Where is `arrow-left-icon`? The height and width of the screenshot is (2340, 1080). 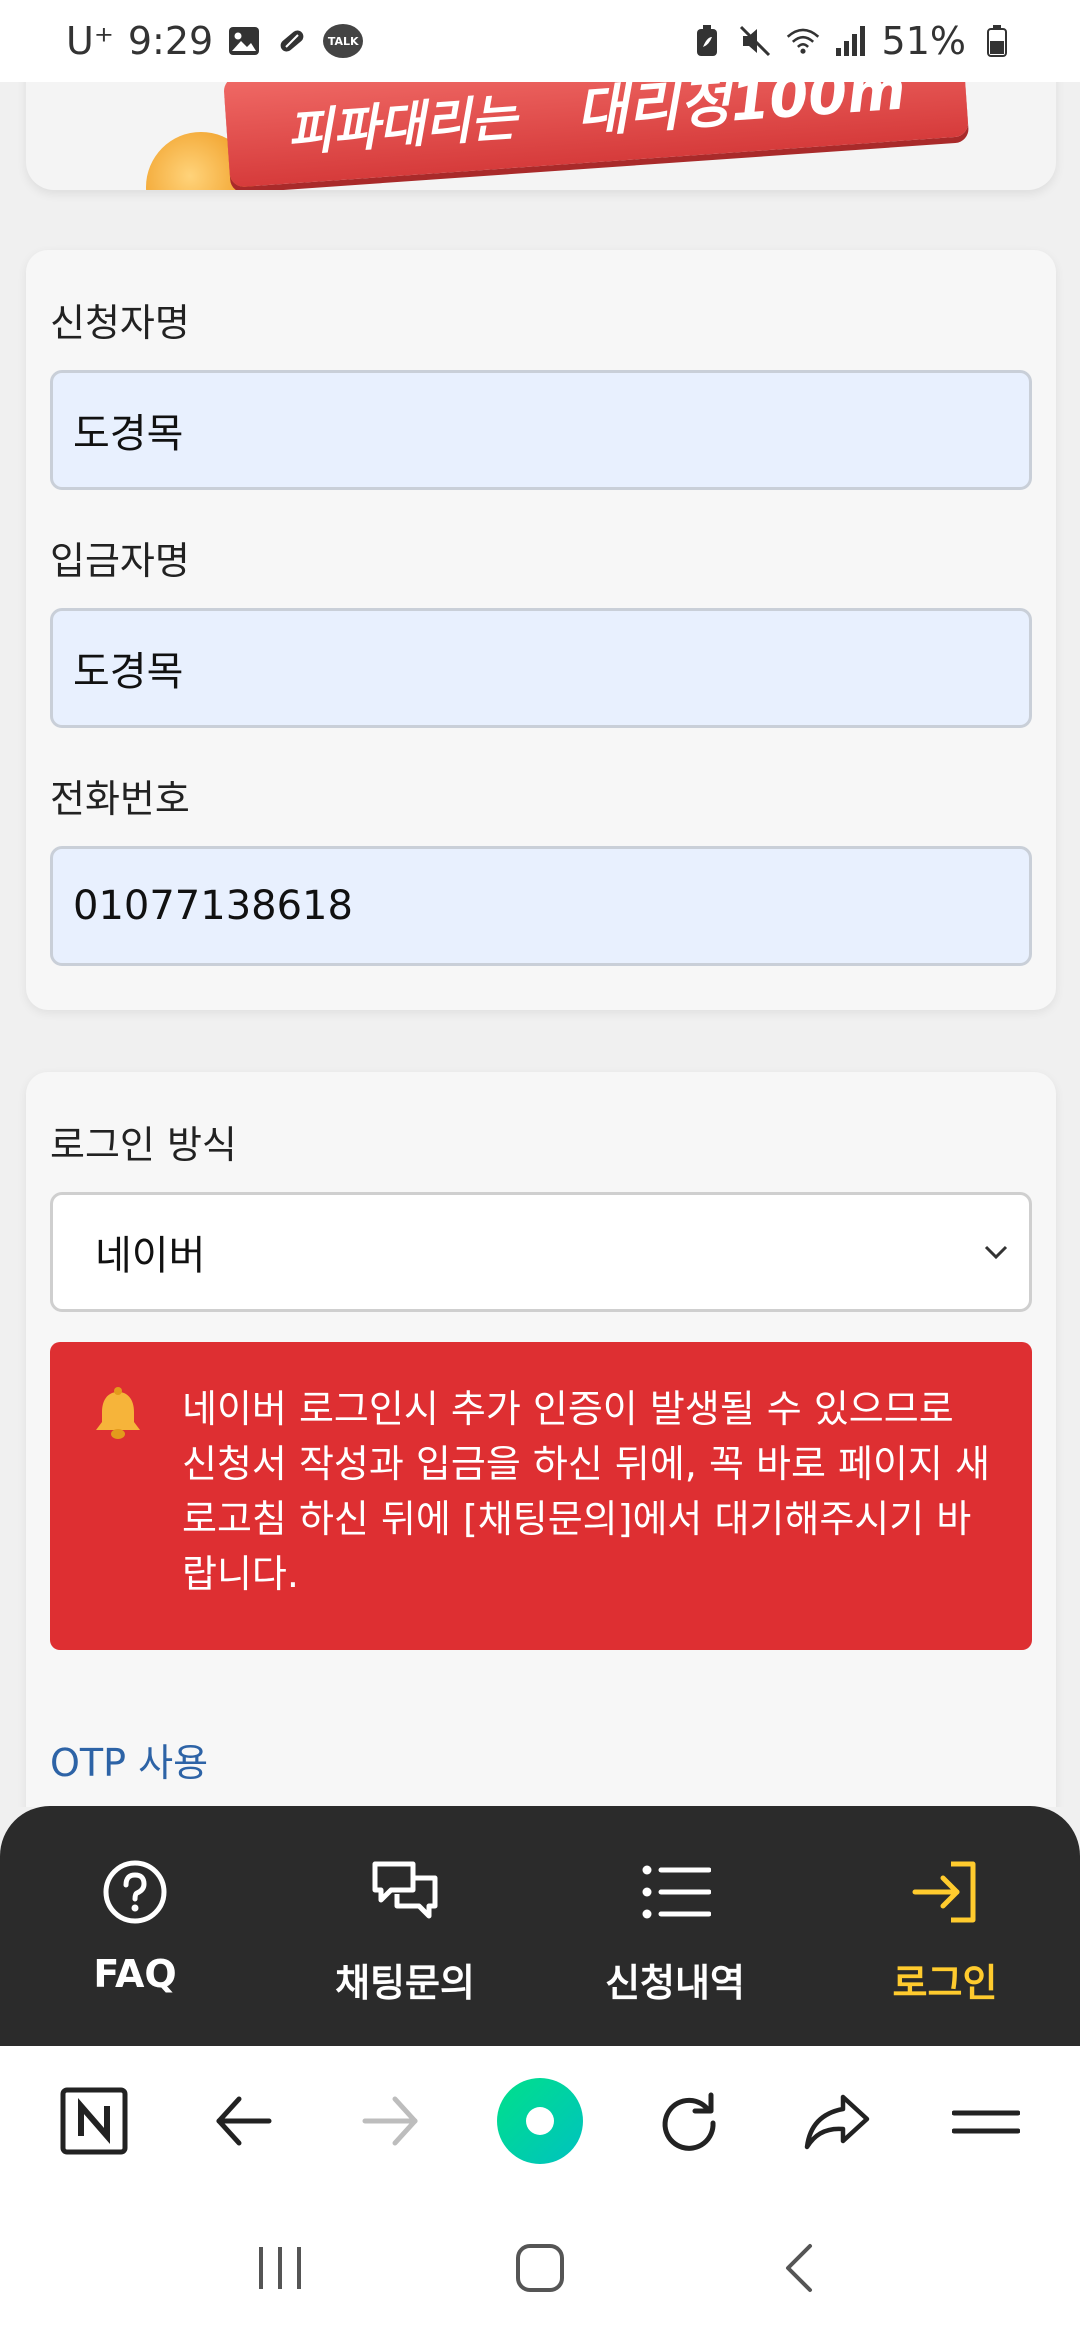 arrow-left-icon is located at coordinates (244, 2121).